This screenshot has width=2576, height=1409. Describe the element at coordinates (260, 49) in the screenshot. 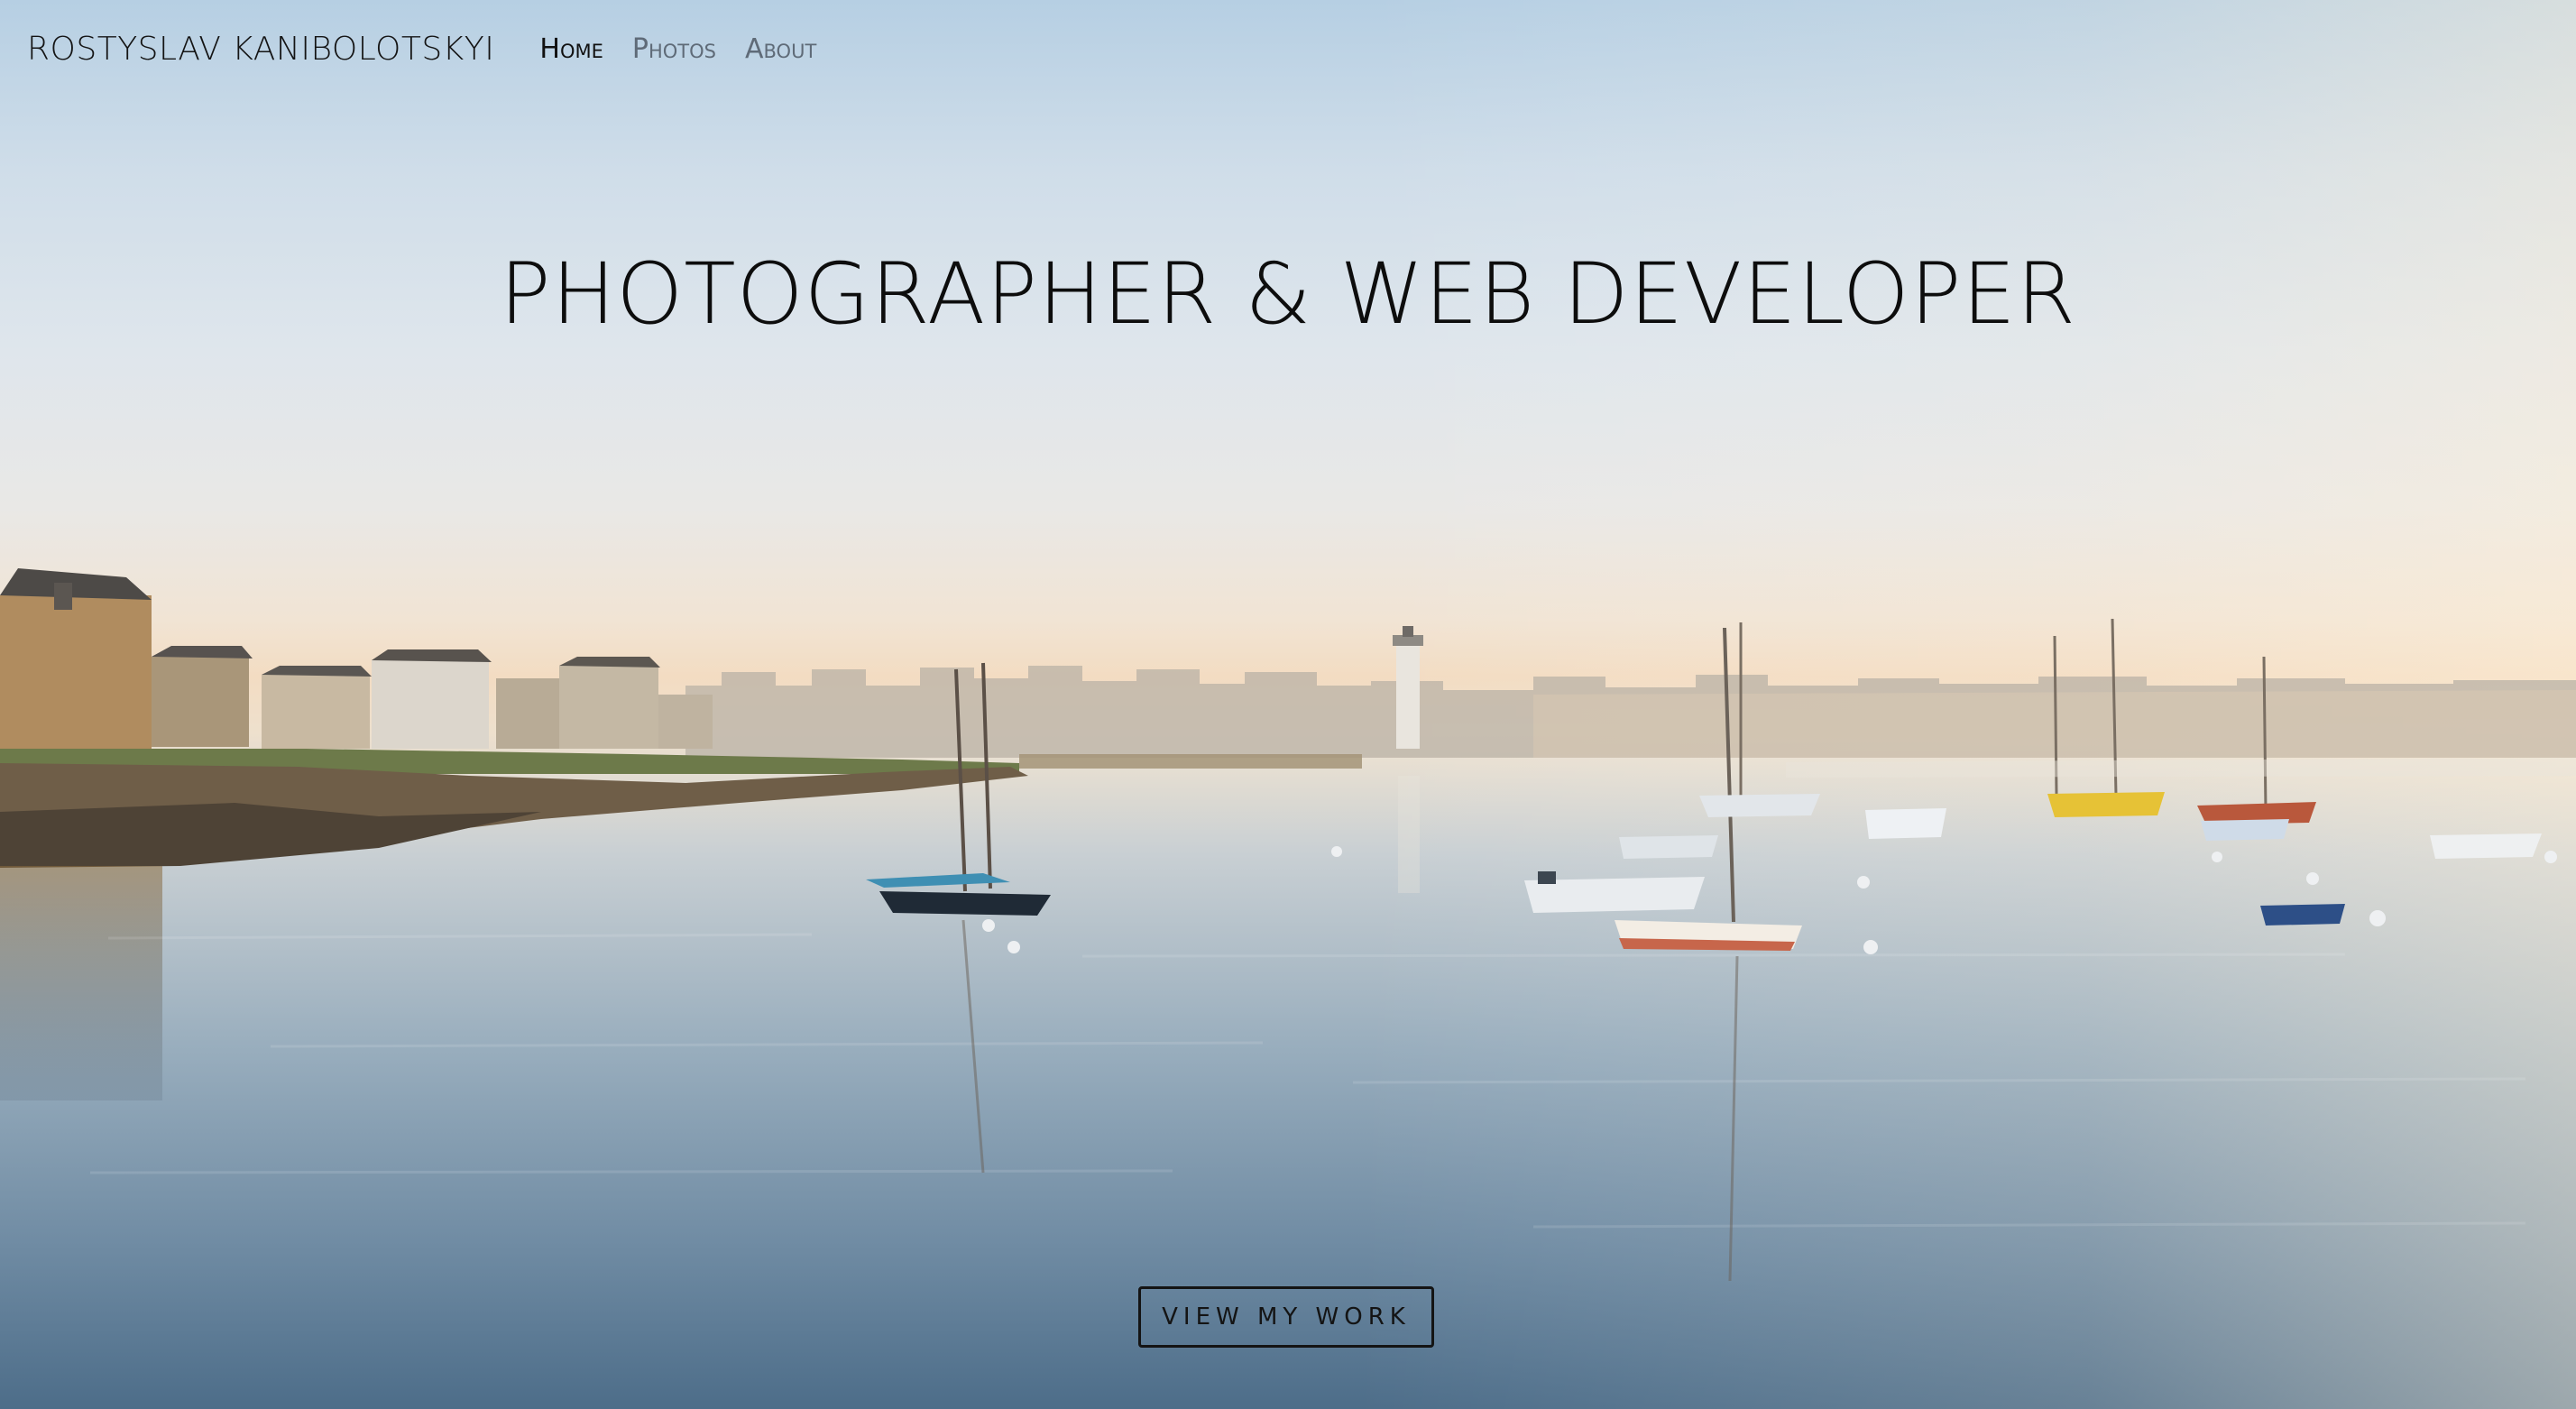

I see `site-brand: ROSTYSLAV KANIBOLOTSKYI` at that location.